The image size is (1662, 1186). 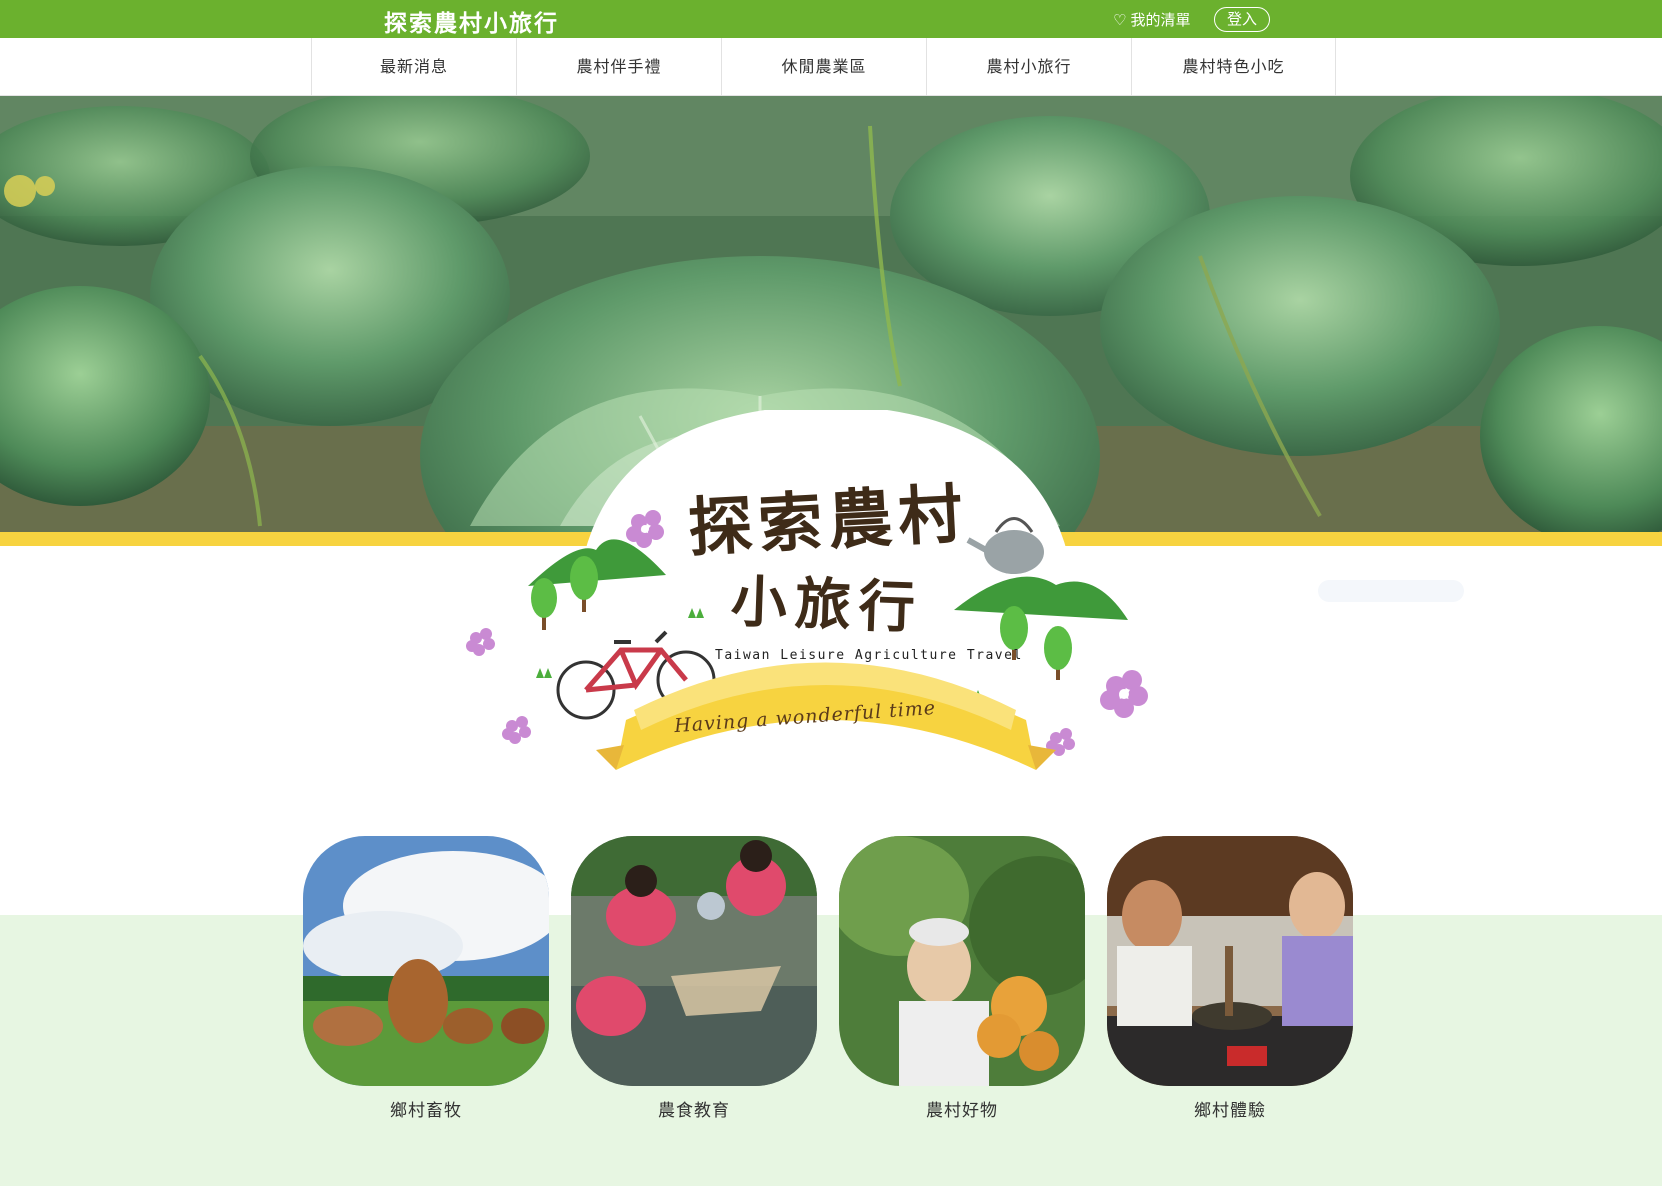 I want to click on fruit-farmer-photo, so click(x=962, y=961).